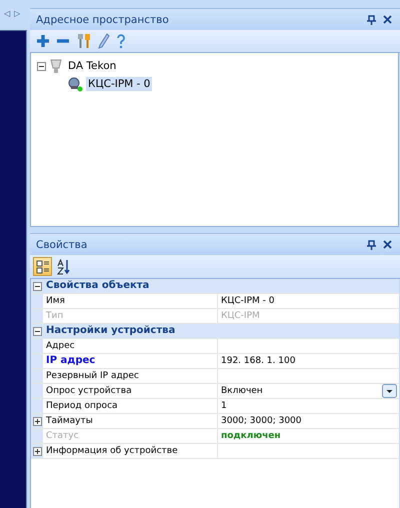 The image size is (400, 508). I want to click on dropdown-button, so click(389, 391).